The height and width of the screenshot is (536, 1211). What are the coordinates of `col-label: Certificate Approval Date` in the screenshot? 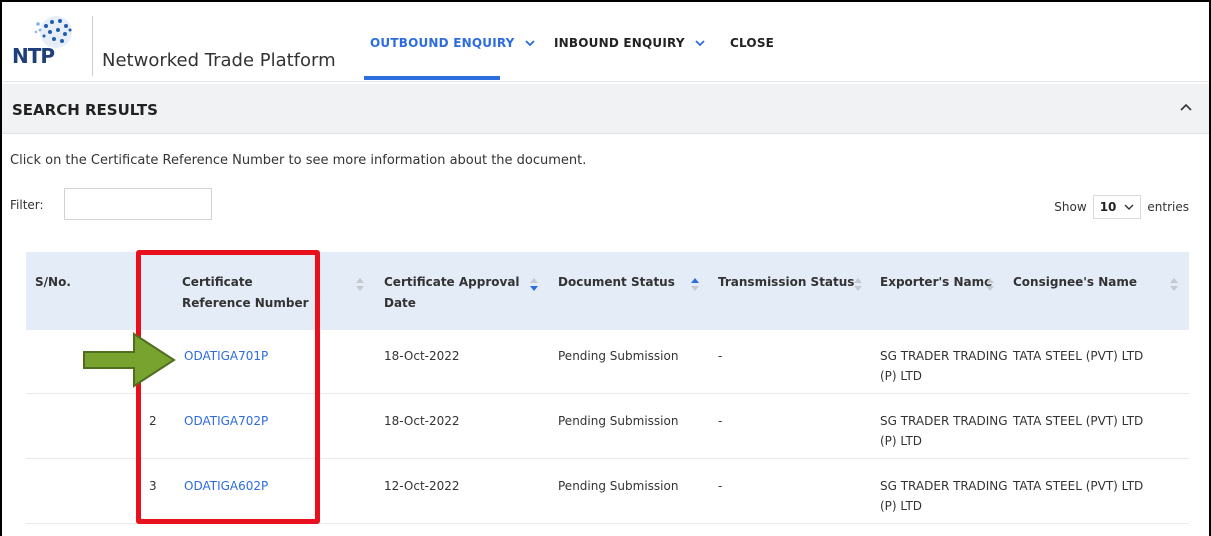 It's located at (452, 292).